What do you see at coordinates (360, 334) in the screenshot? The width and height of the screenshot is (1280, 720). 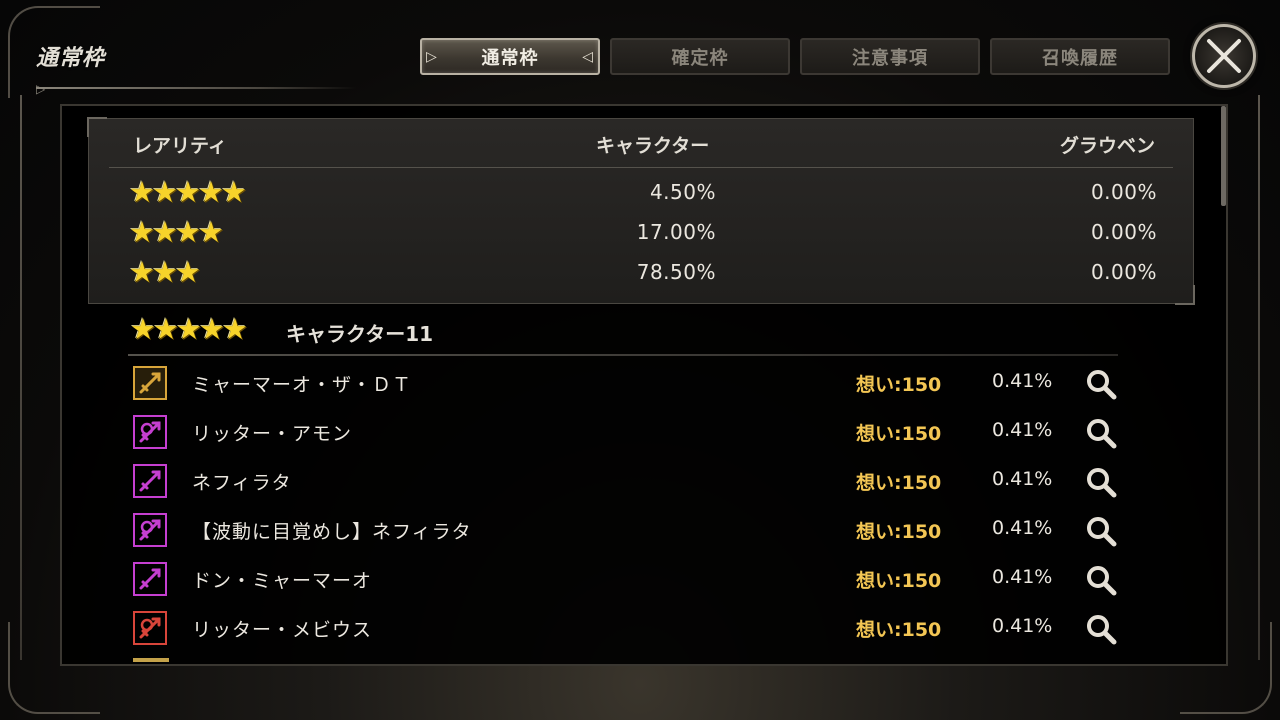 I see `section-label: キャラクター11` at bounding box center [360, 334].